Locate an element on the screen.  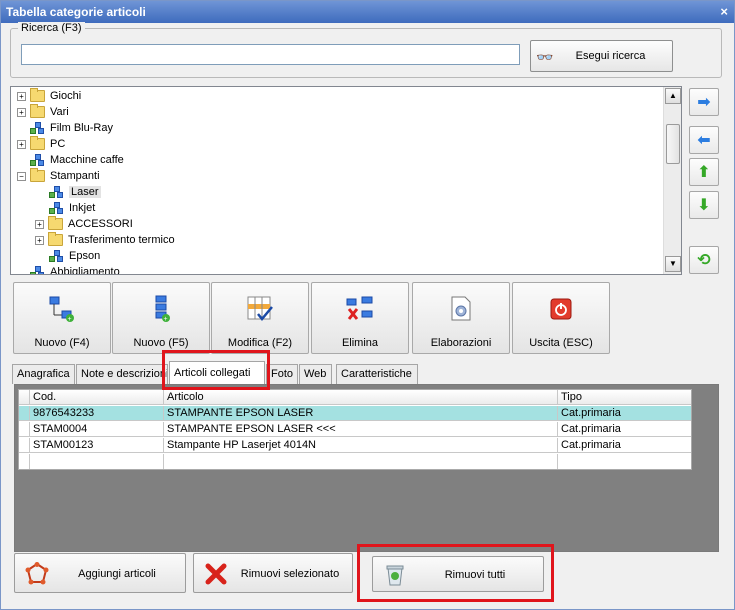
refresh-icon: ⟲ is located at coordinates (704, 260).